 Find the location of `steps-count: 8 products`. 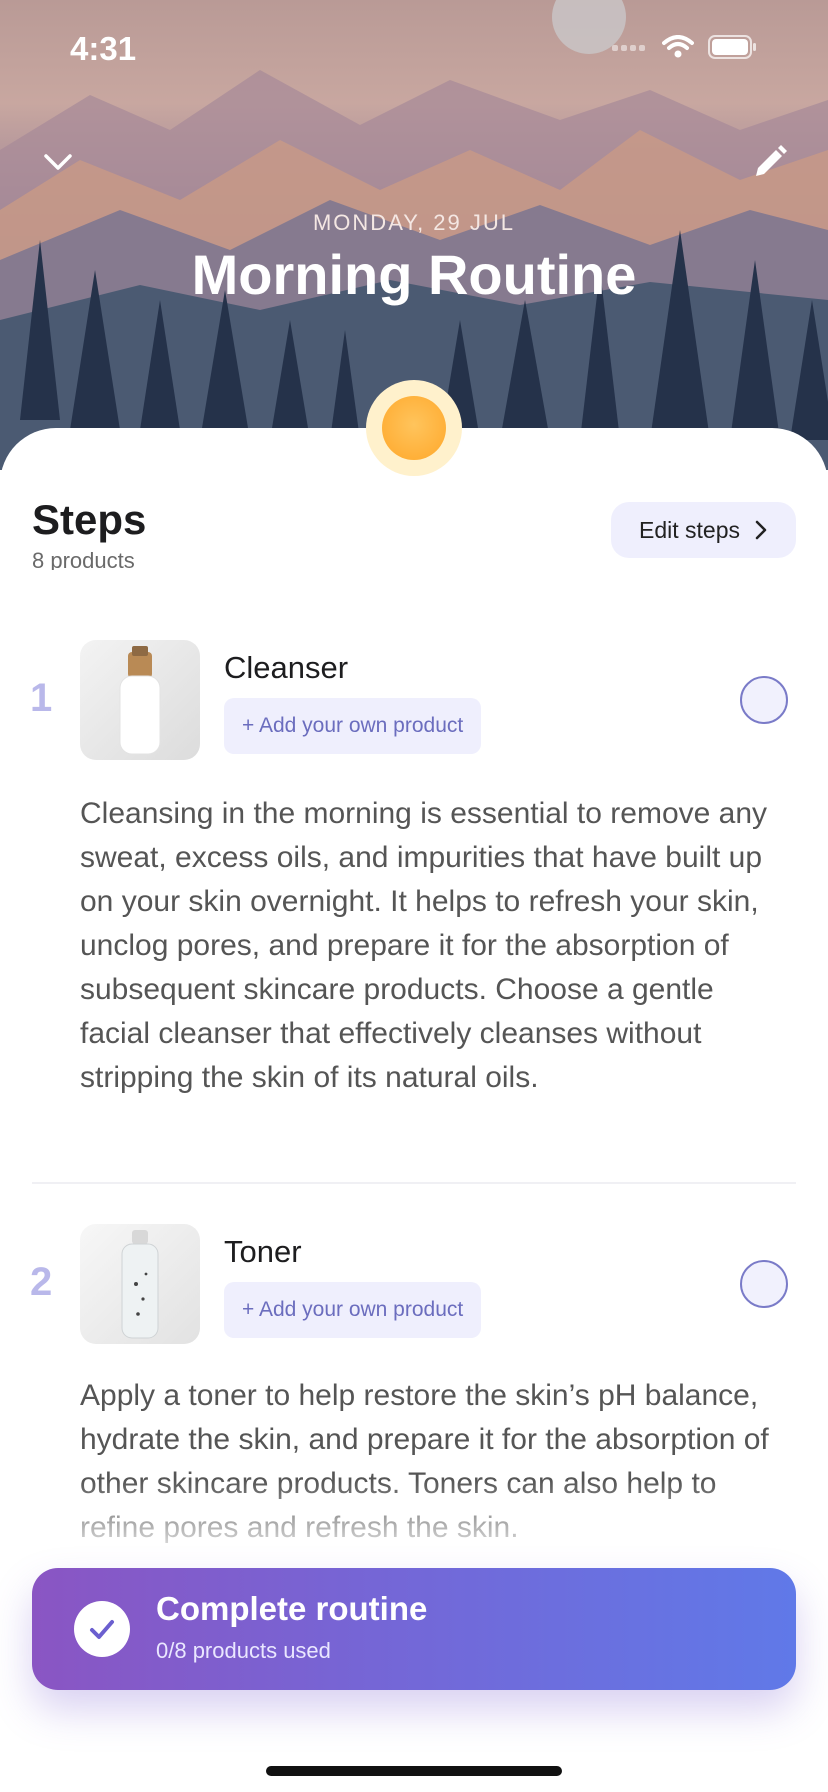

steps-count: 8 products is located at coordinates (83, 559).